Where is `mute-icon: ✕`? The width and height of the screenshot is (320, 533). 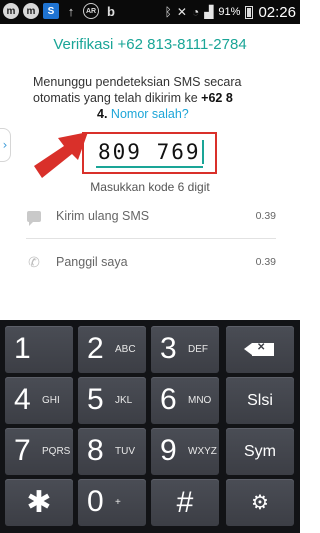
mute-icon: ✕ is located at coordinates (181, 12).